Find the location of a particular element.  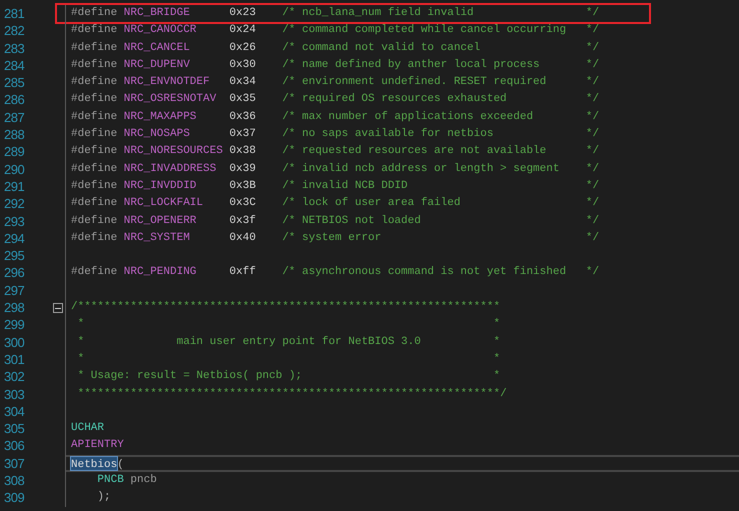

line-number: 303 is located at coordinates (14, 394).